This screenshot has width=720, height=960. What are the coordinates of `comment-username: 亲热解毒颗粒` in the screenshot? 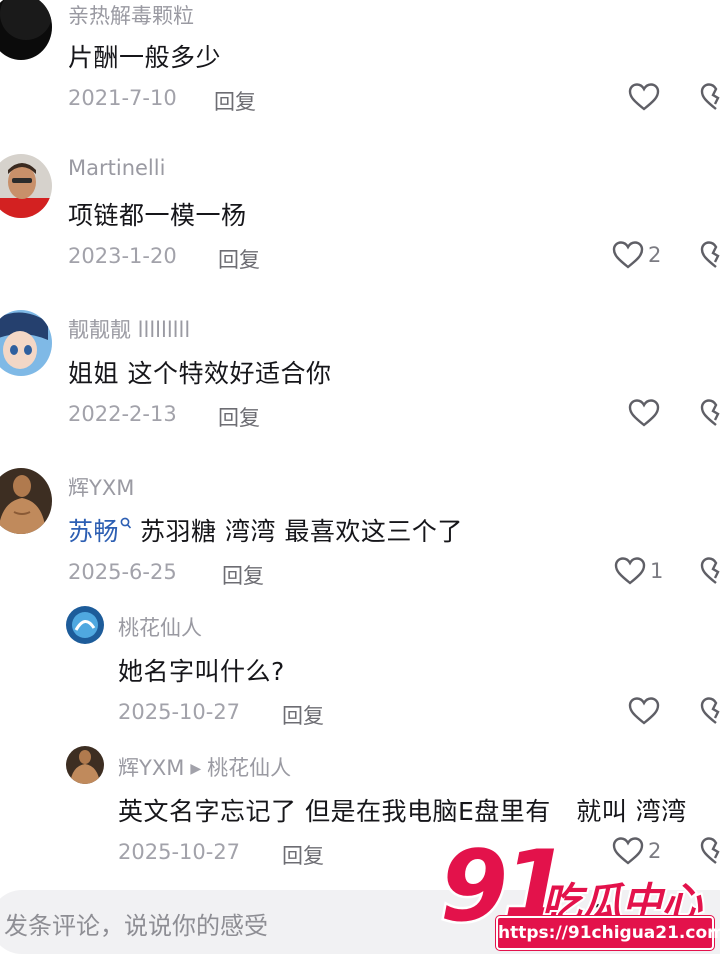 It's located at (131, 15).